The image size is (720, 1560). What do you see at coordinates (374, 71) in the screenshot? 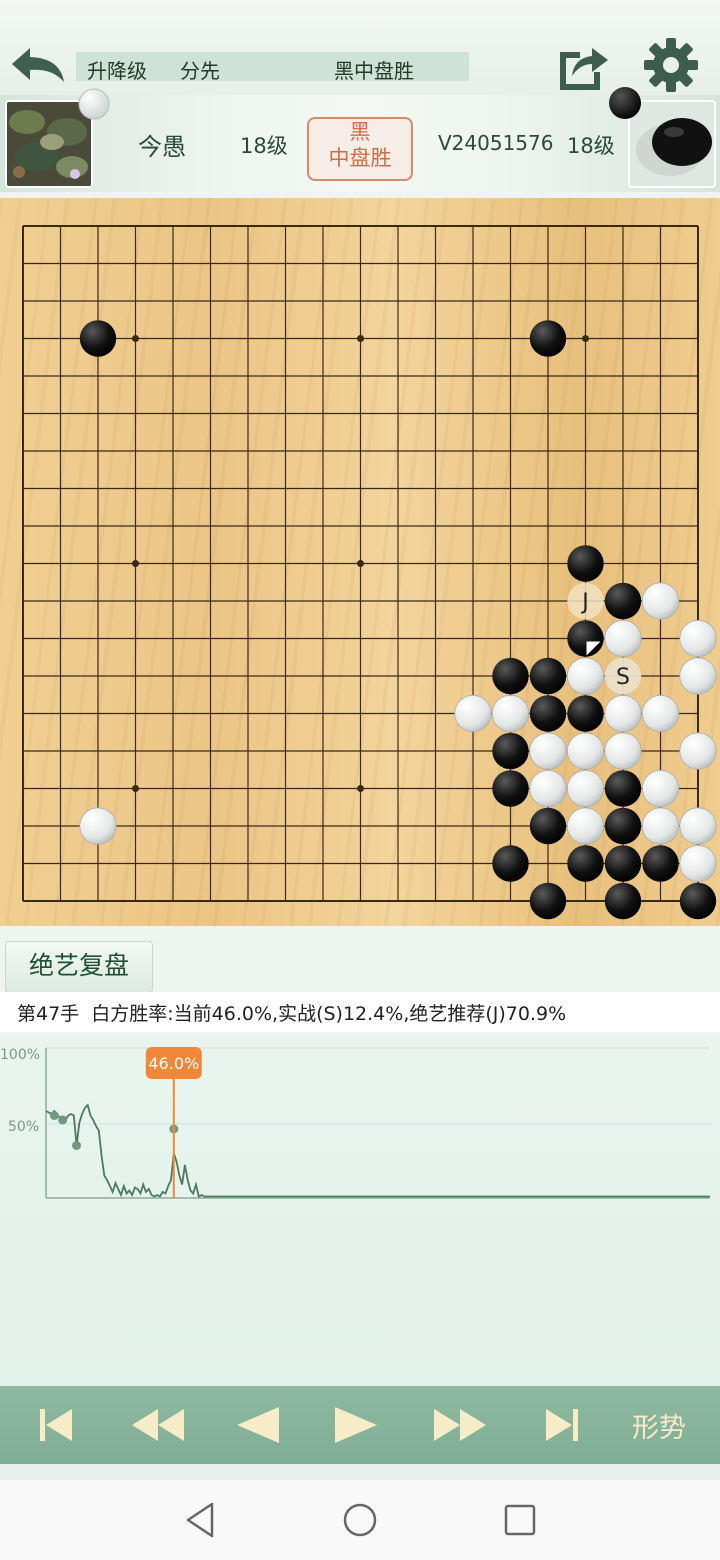
I see `result-title: 黑中盘胜` at bounding box center [374, 71].